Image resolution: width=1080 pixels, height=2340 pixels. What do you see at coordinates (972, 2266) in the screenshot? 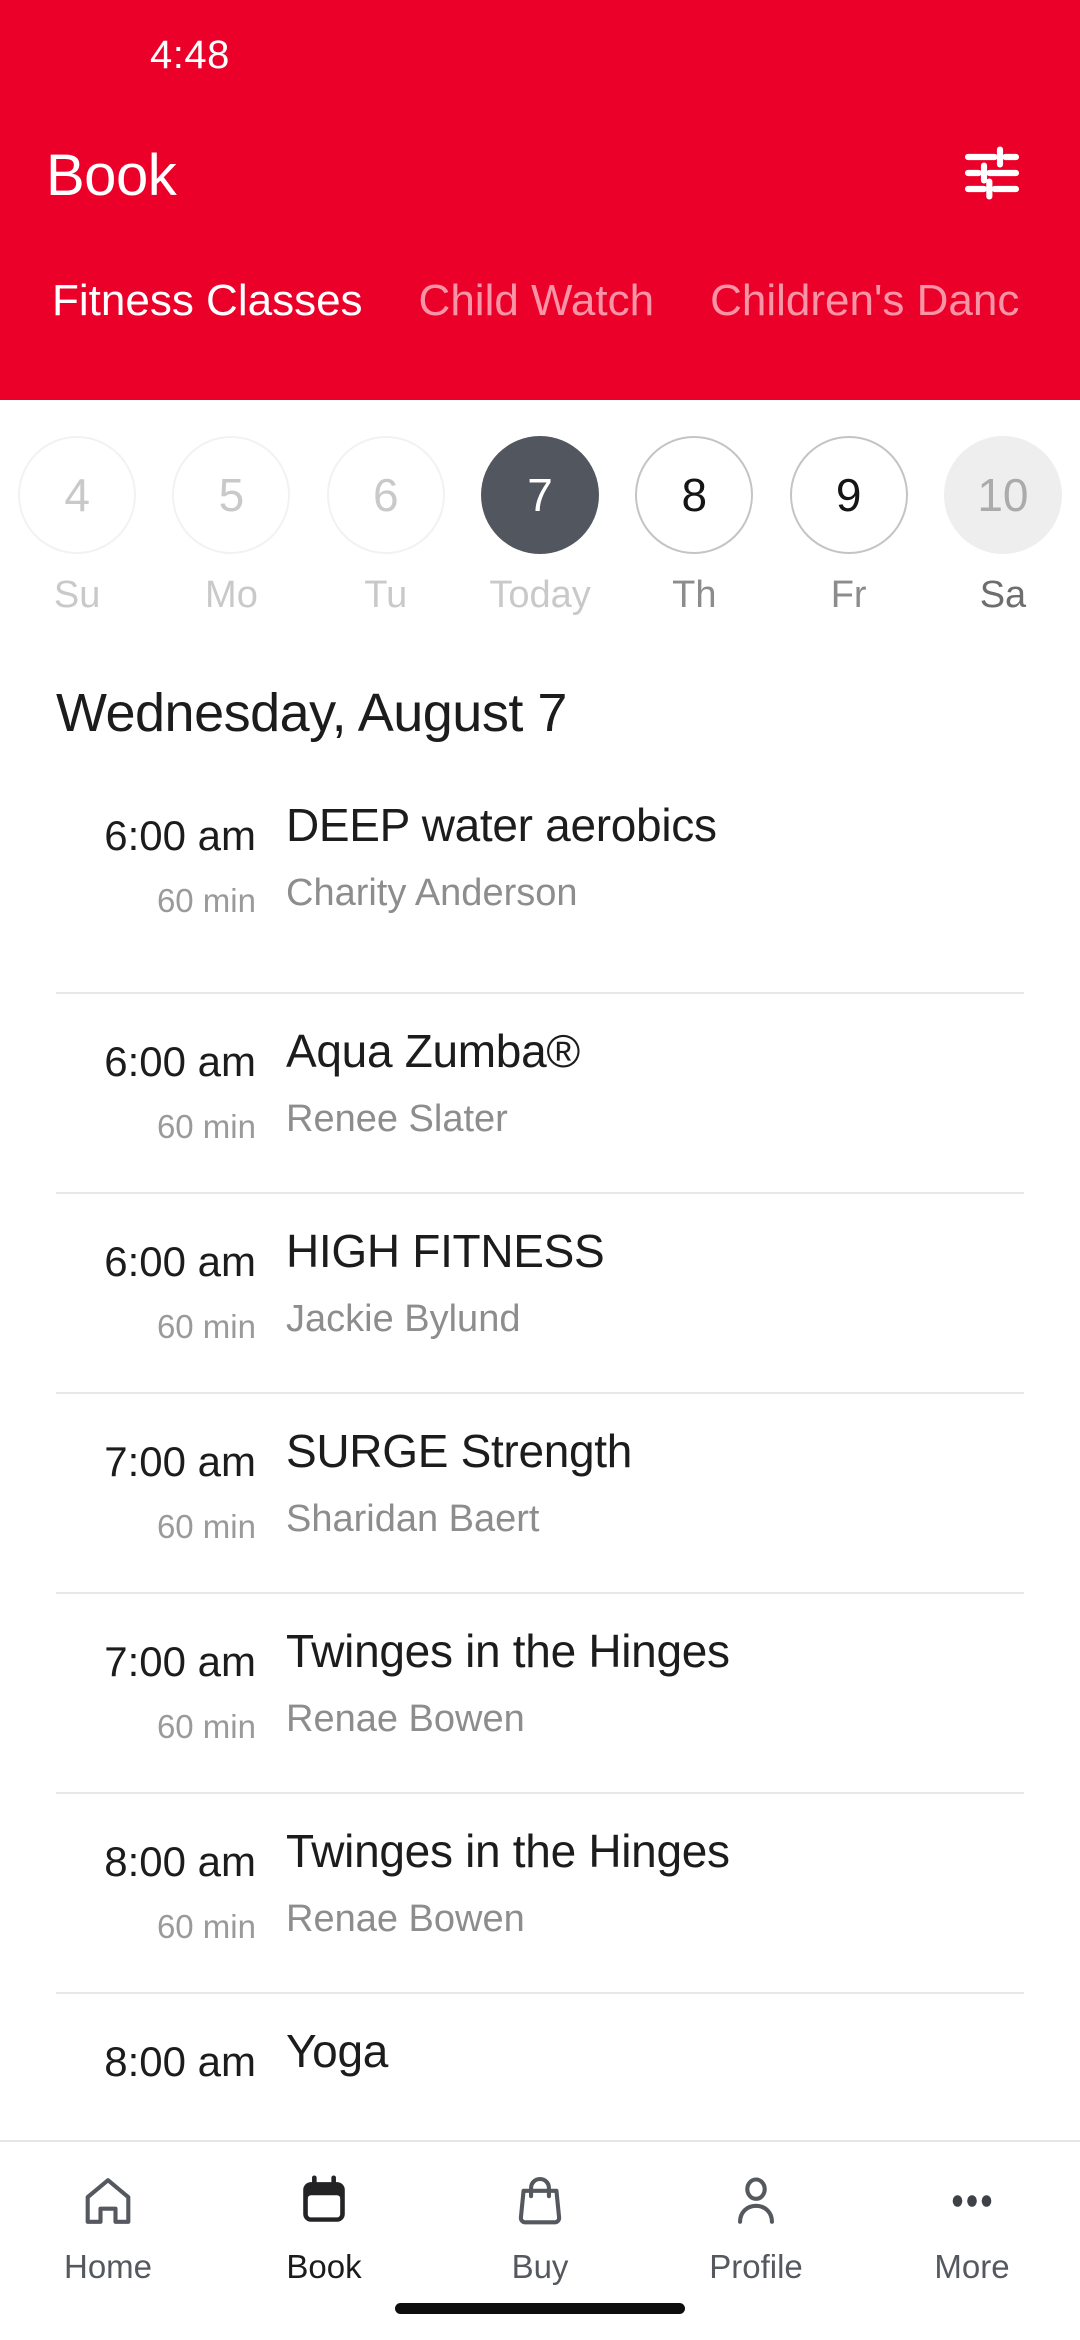
I see `nav-label-more: More` at bounding box center [972, 2266].